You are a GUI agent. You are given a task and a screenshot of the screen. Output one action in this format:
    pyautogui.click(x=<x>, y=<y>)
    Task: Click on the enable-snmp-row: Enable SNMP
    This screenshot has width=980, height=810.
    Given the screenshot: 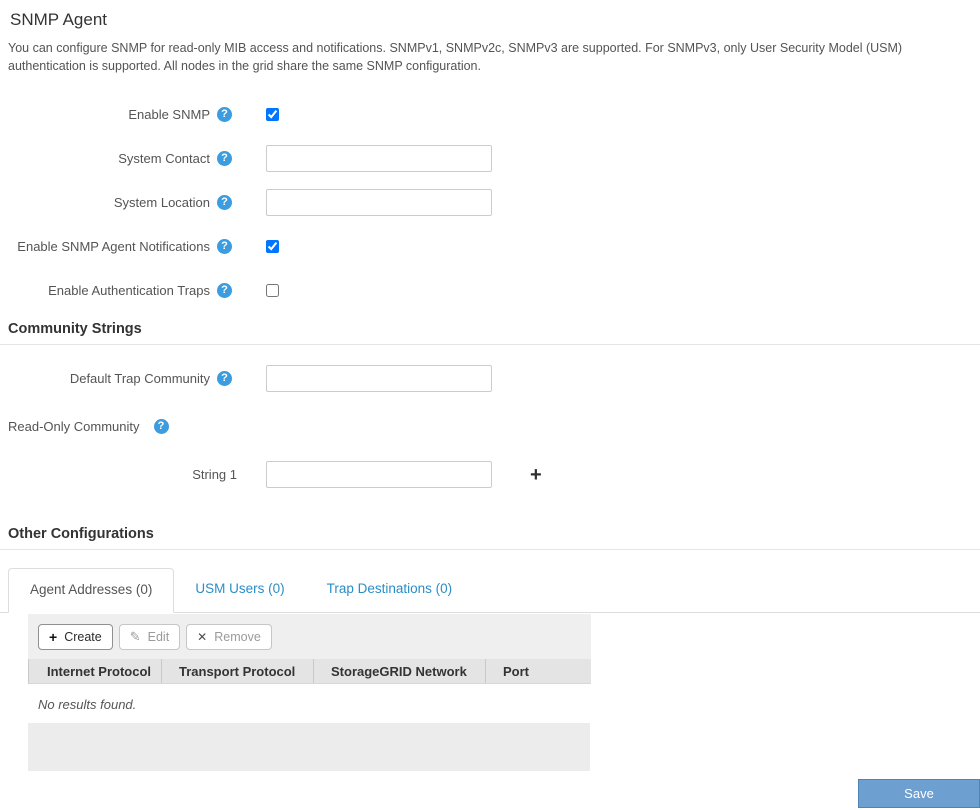 What is the action you would take?
    pyautogui.click(x=490, y=114)
    